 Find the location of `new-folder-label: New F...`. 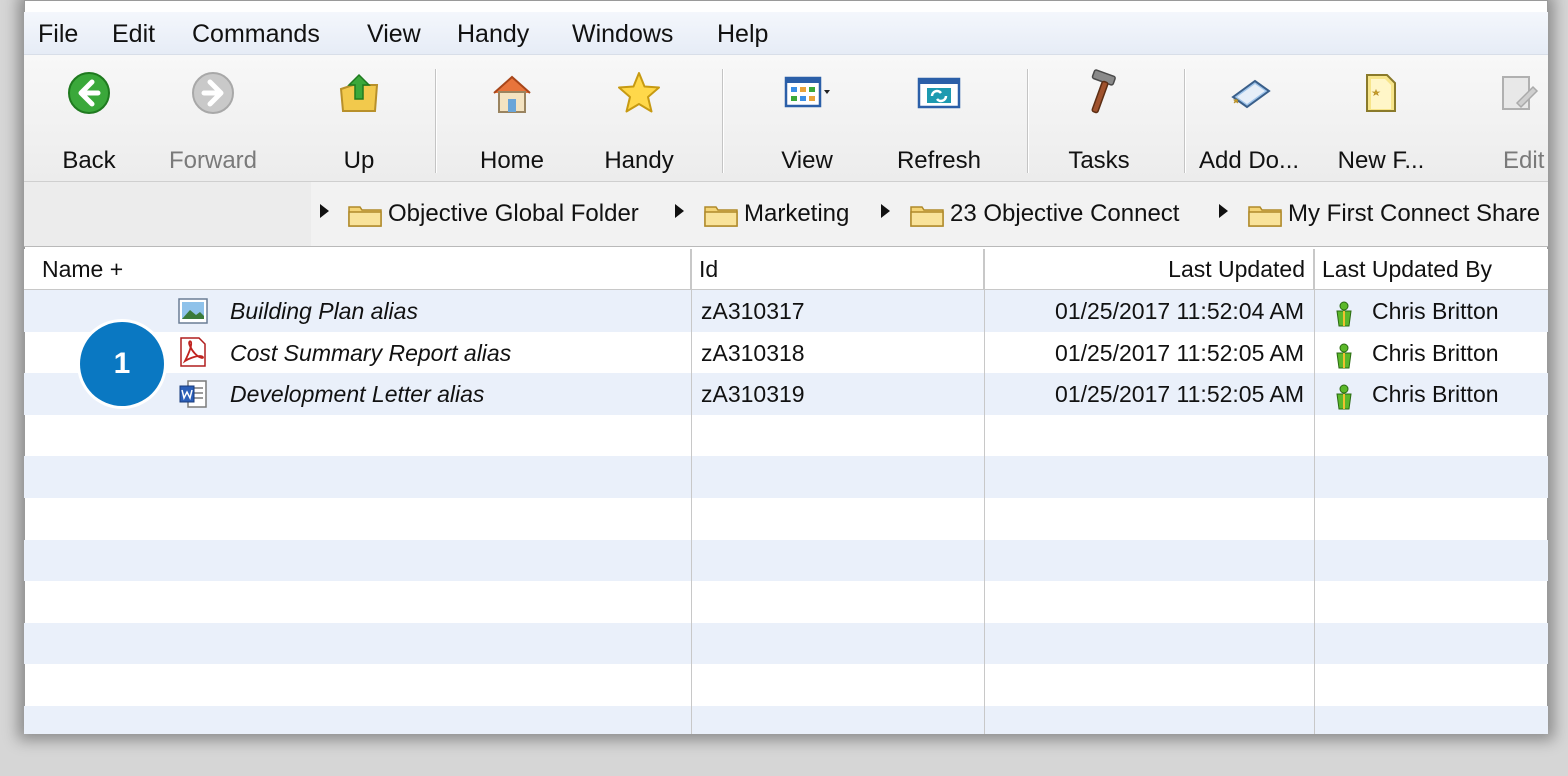

new-folder-label: New F... is located at coordinates (1381, 160).